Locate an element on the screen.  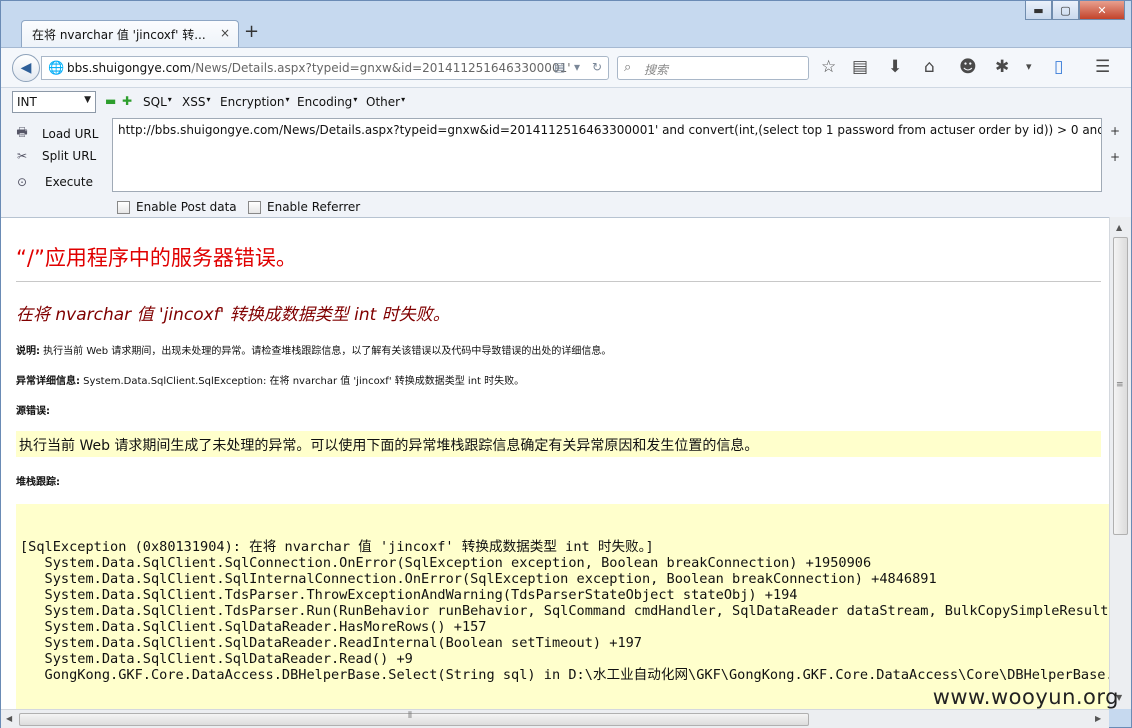
decrement-icon: ▬ is located at coordinates (110, 101).